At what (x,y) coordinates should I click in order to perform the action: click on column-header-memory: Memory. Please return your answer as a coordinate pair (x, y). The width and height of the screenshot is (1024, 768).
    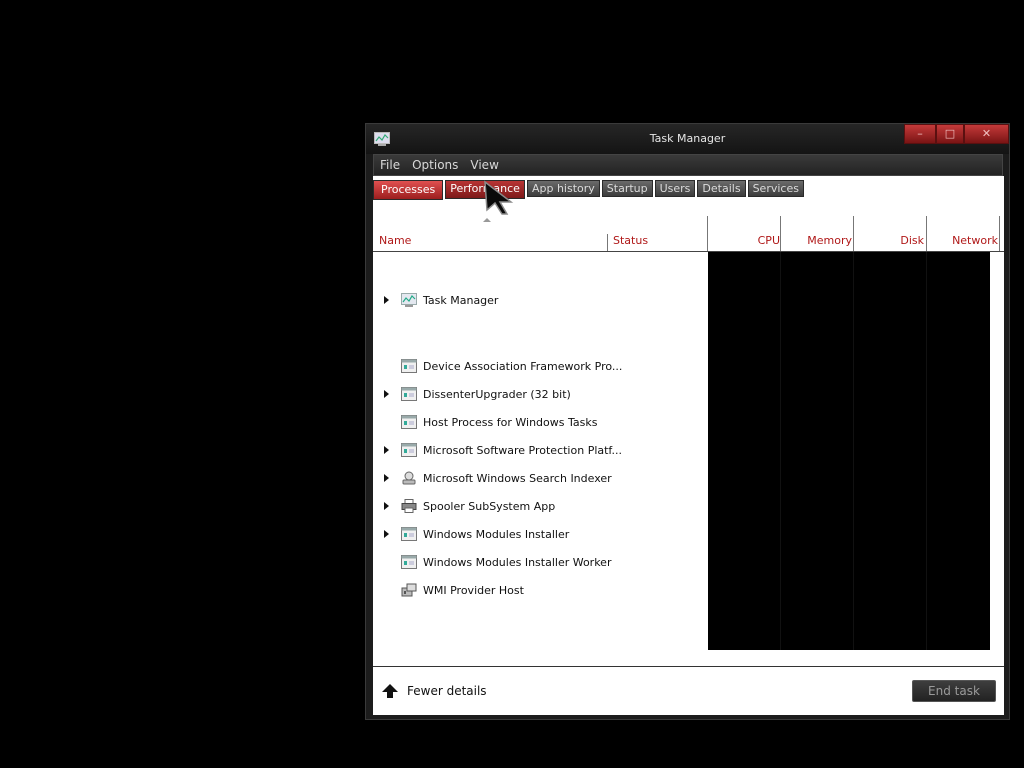
    Looking at the image, I should click on (829, 240).